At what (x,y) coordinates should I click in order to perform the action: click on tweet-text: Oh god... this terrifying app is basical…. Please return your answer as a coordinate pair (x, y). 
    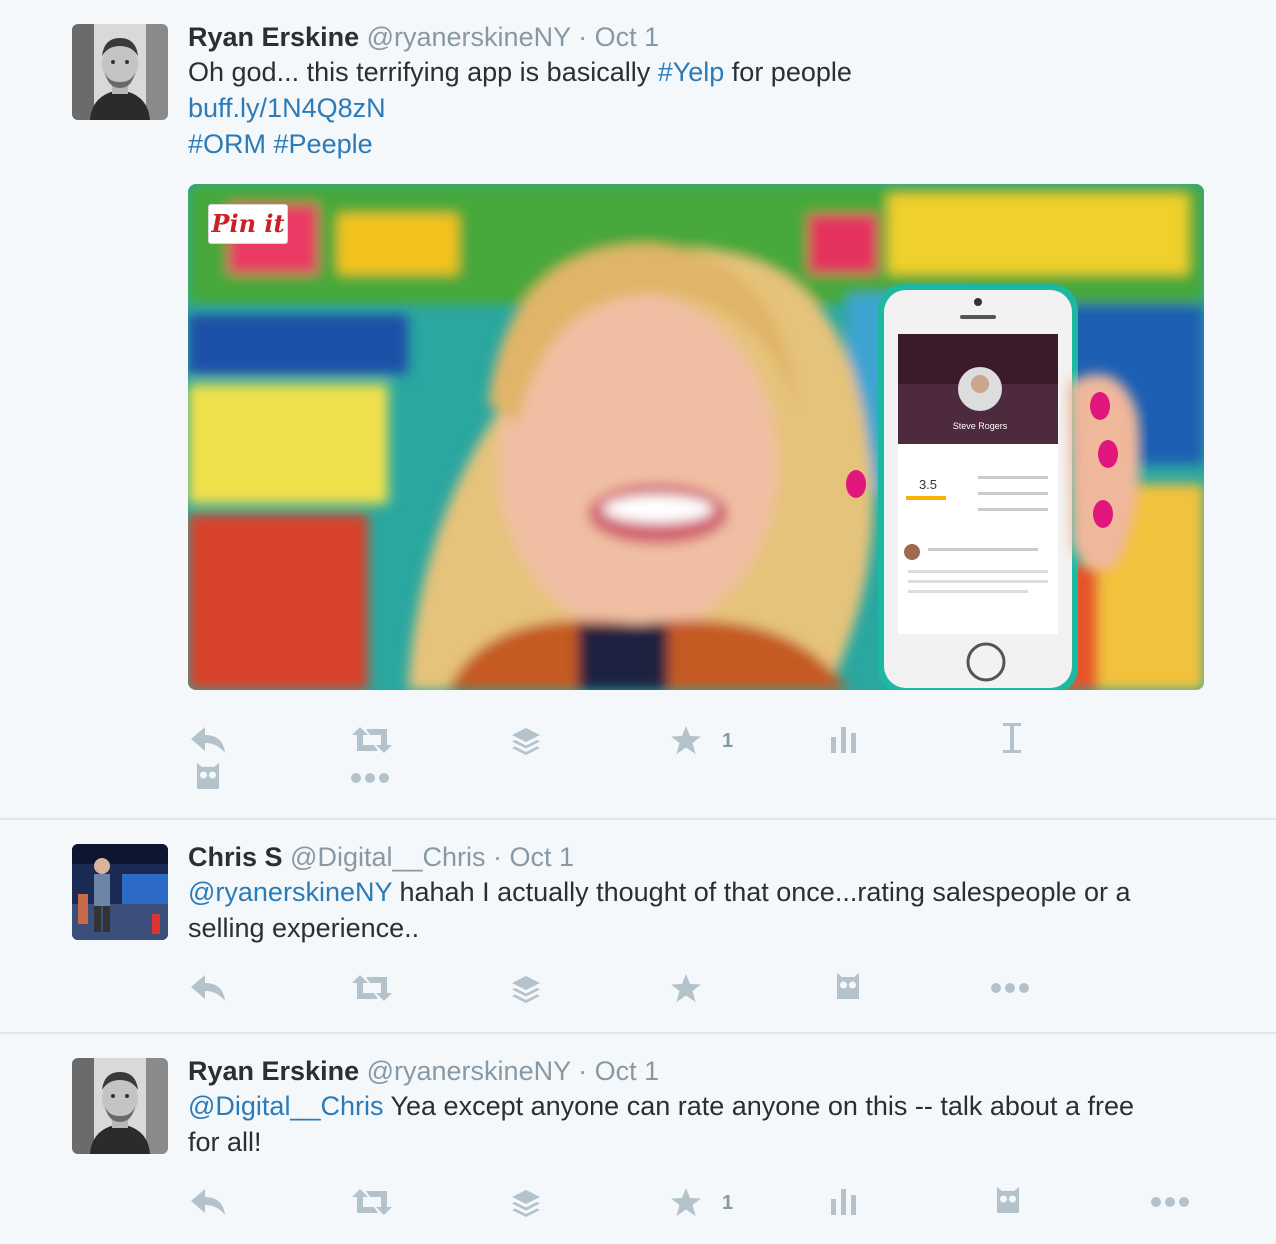
    Looking at the image, I should click on (697, 72).